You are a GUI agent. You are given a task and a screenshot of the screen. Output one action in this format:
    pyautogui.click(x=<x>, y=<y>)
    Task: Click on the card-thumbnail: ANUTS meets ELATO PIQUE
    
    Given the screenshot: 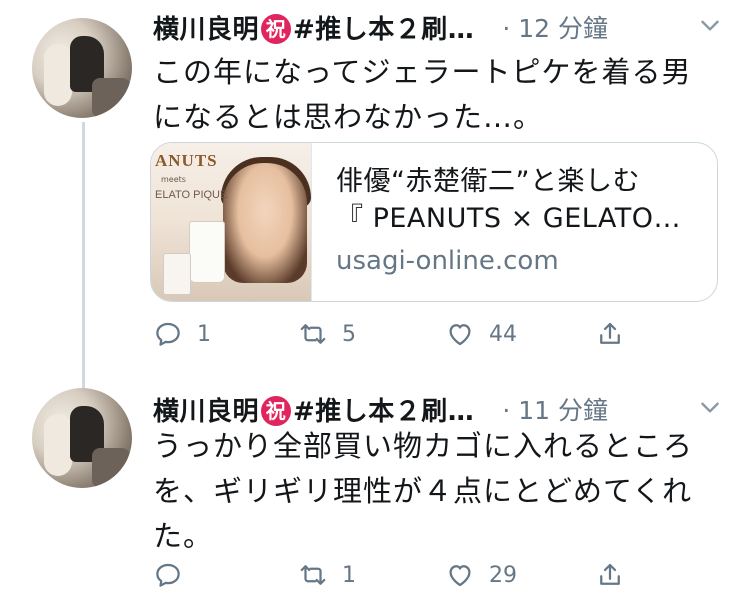 What is the action you would take?
    pyautogui.click(x=231, y=222)
    